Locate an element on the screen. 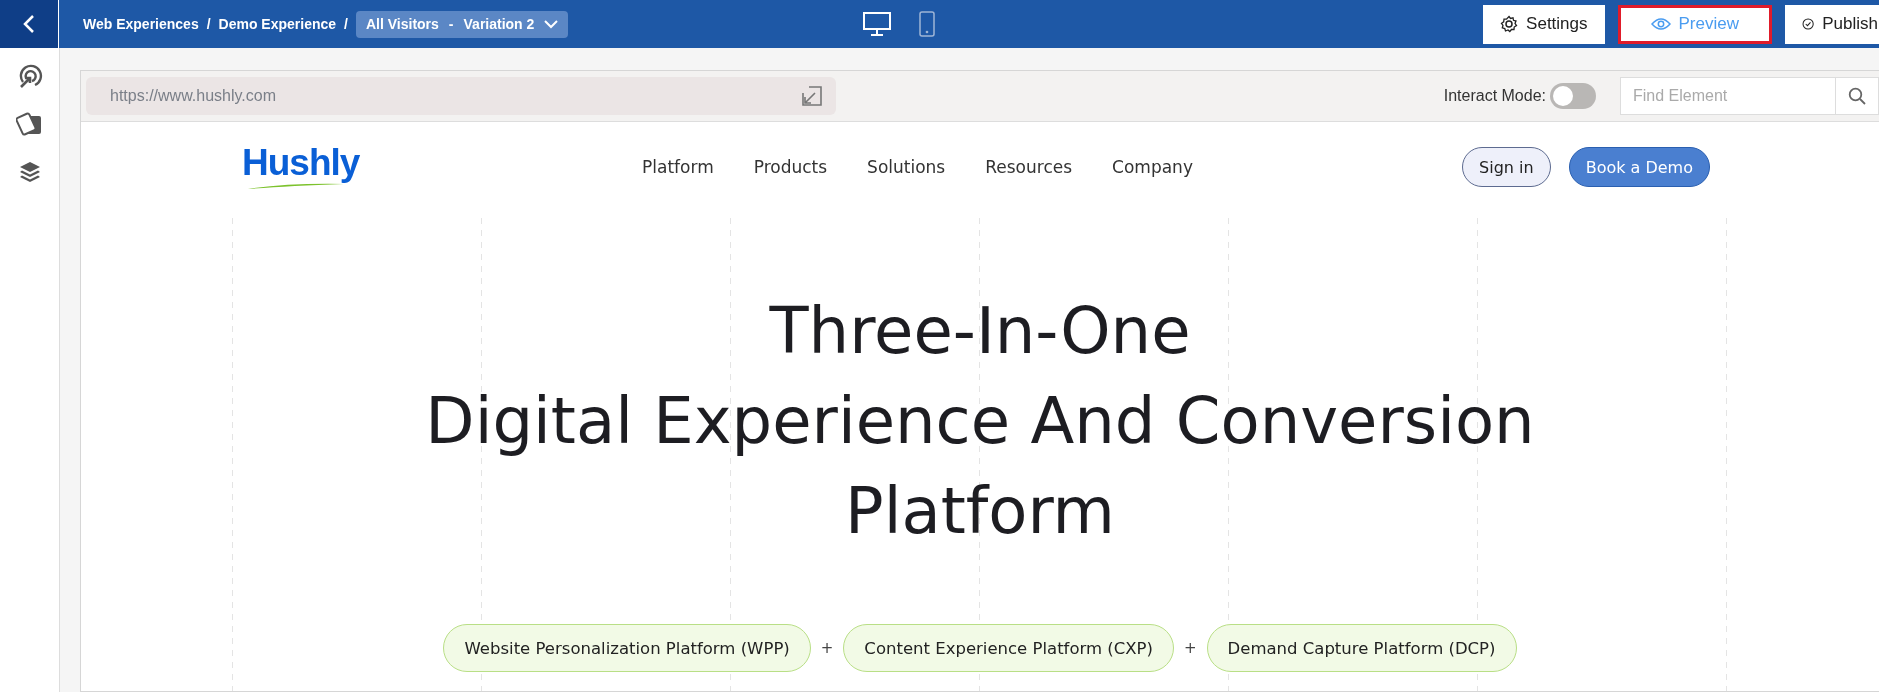 This screenshot has height=692, width=1879. book-demo-button: Book a Demo is located at coordinates (1639, 167).